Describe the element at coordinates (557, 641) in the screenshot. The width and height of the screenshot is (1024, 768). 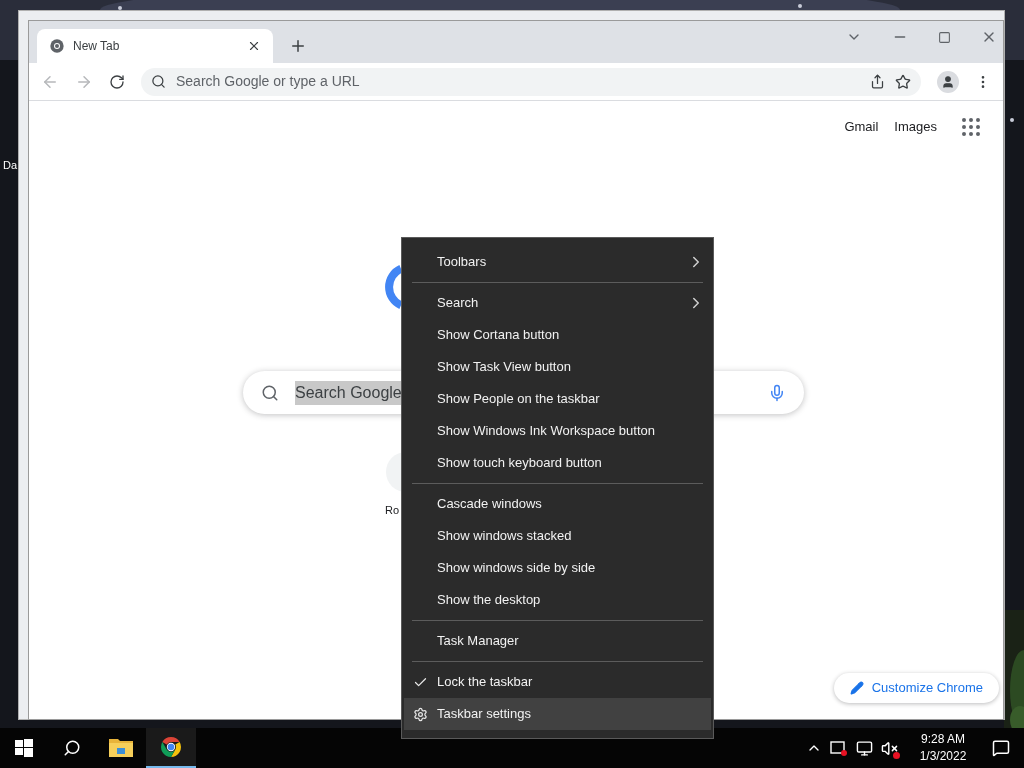
I see `menu-item: Task Manager` at that location.